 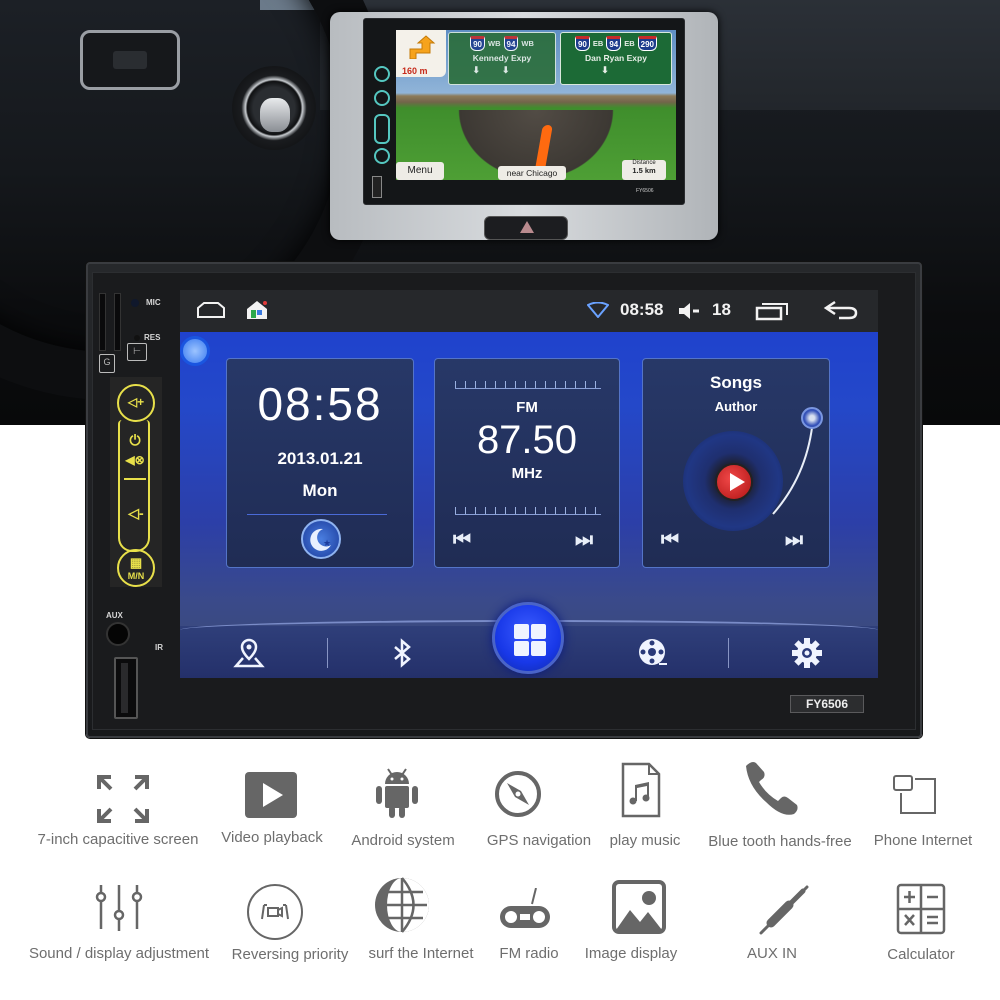 I want to click on music-play-button, so click(x=734, y=482).